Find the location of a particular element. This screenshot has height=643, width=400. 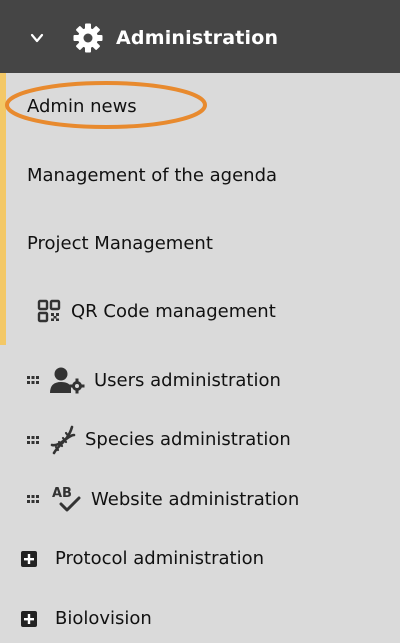

menu-item-label: Management of the agenda is located at coordinates (152, 175).